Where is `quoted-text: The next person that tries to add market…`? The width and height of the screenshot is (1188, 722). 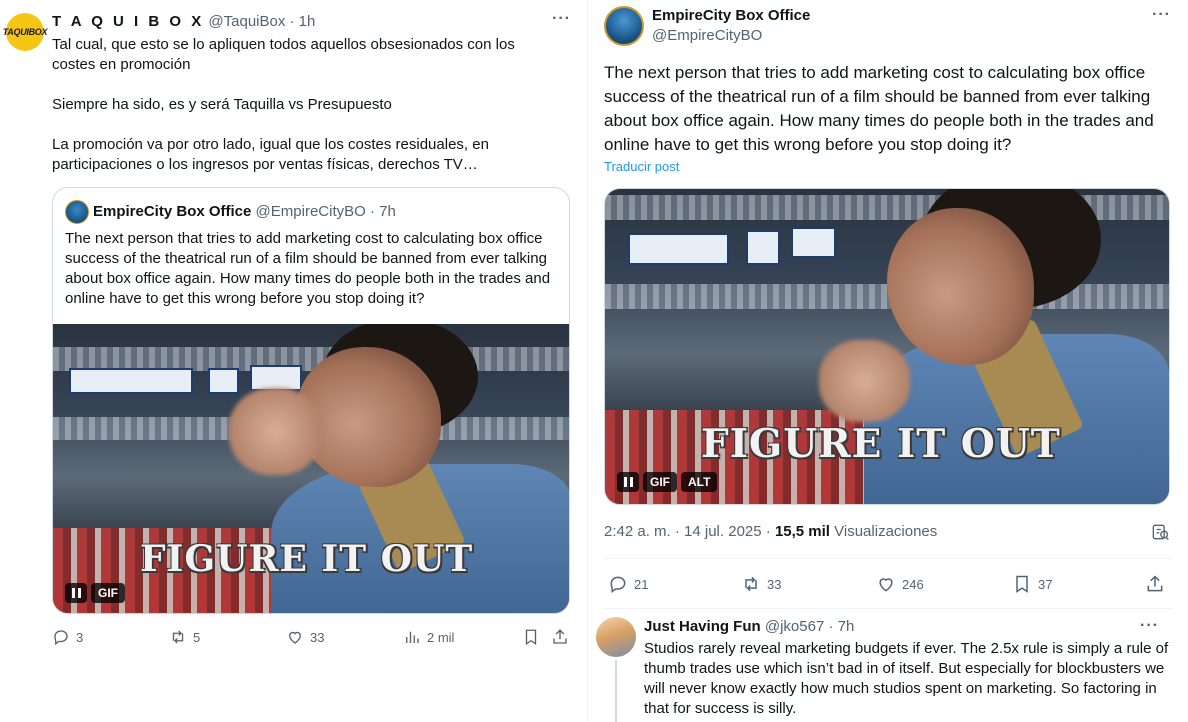
quoted-text: The next person that tries to add market… is located at coordinates (308, 268).